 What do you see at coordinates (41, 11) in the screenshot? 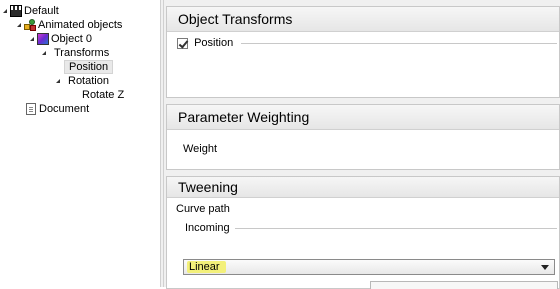
I see `tree-item-label: Default` at bounding box center [41, 11].